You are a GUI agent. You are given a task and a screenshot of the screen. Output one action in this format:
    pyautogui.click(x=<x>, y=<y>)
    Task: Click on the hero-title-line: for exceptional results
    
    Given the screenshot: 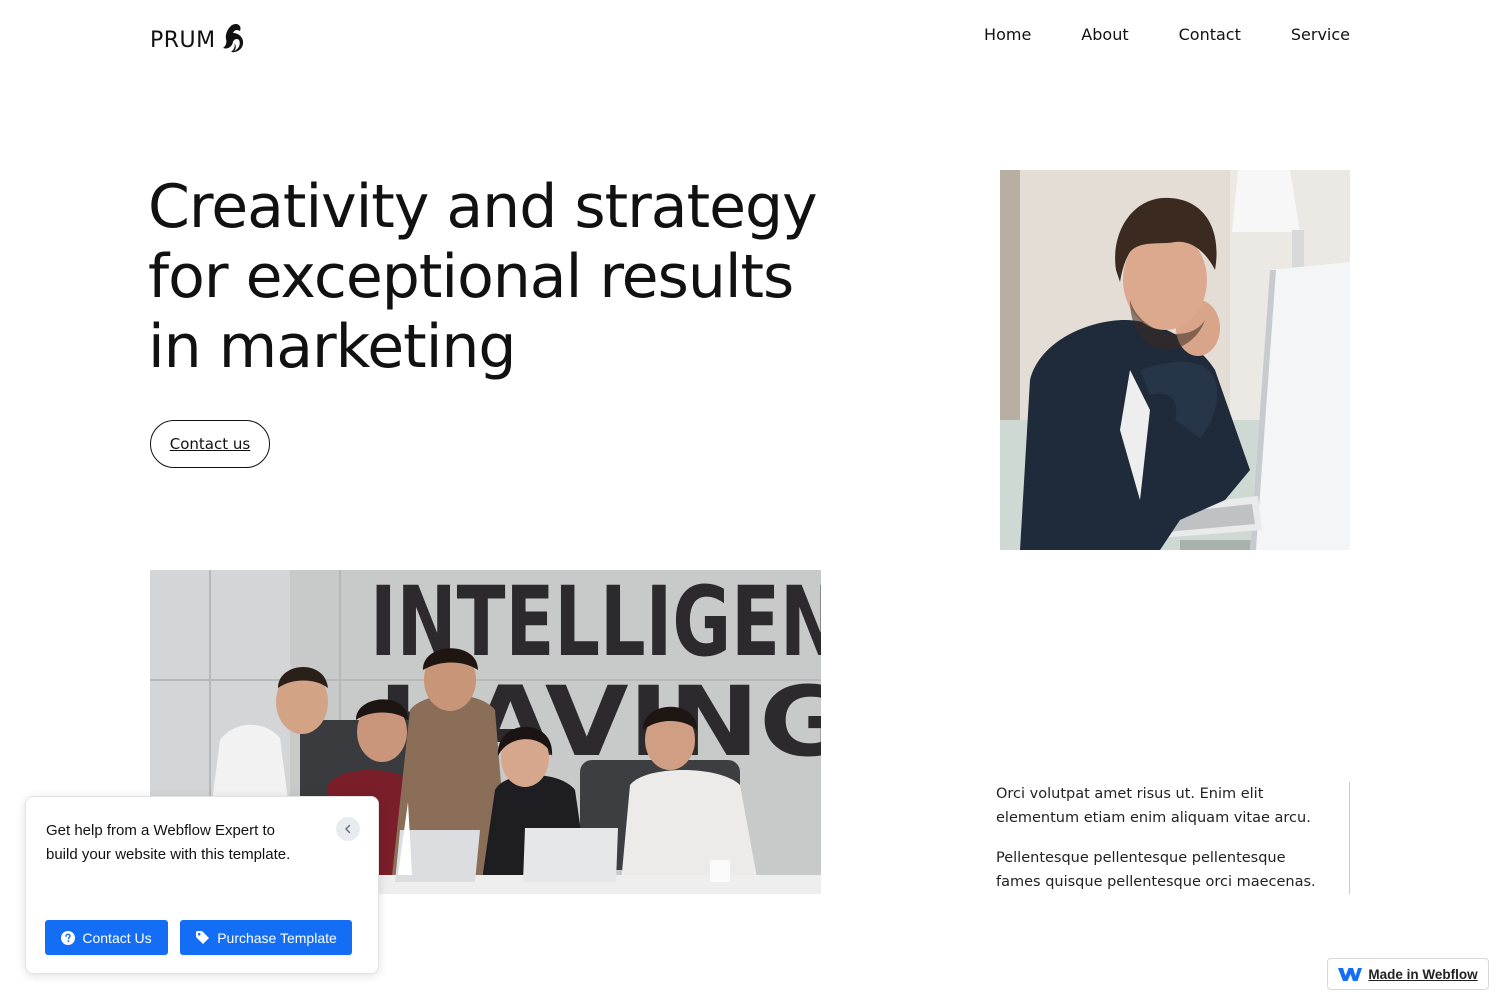 What is the action you would take?
    pyautogui.click(x=471, y=277)
    